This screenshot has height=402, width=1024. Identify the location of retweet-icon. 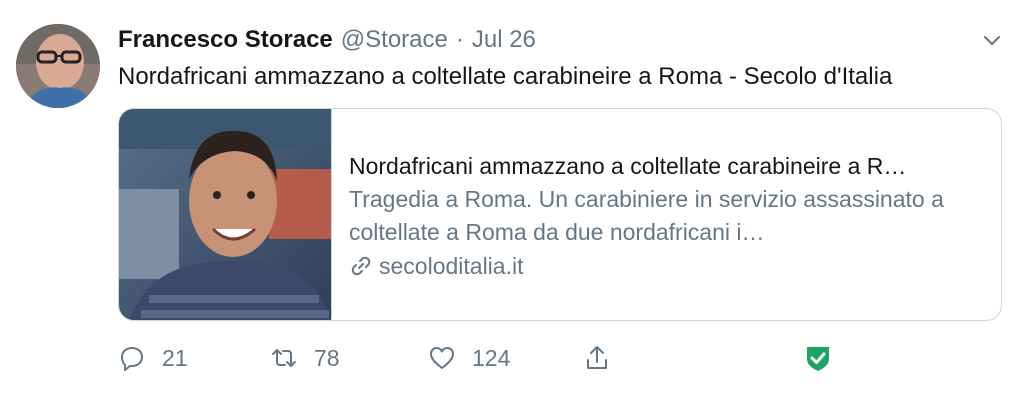
(284, 358).